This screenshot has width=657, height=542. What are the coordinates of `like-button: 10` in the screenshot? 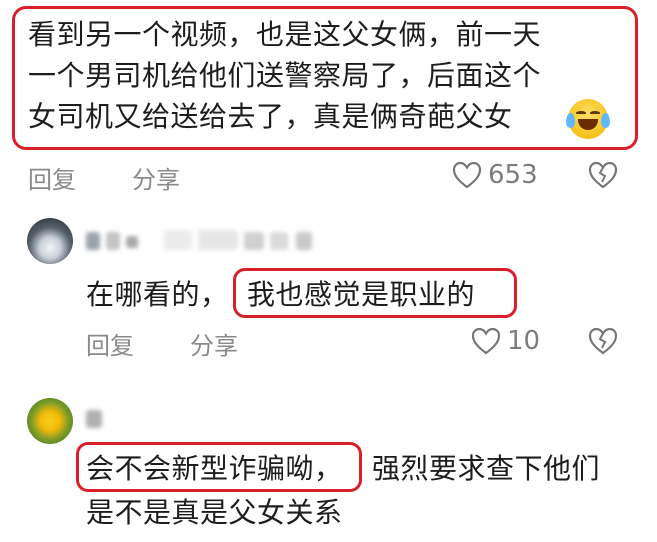 It's located at (505, 341).